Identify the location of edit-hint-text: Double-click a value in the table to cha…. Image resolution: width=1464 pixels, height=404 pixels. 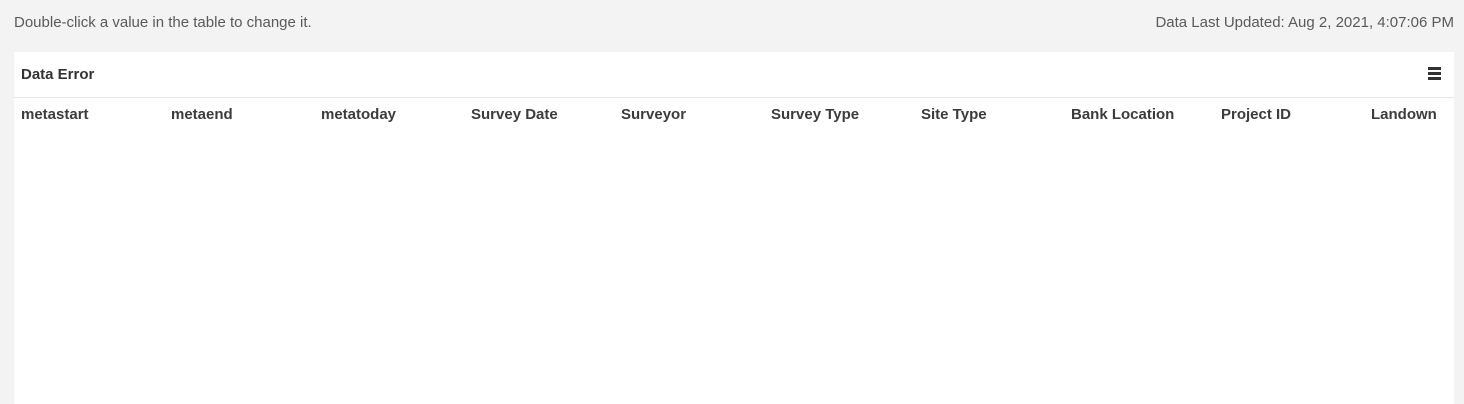
(163, 22).